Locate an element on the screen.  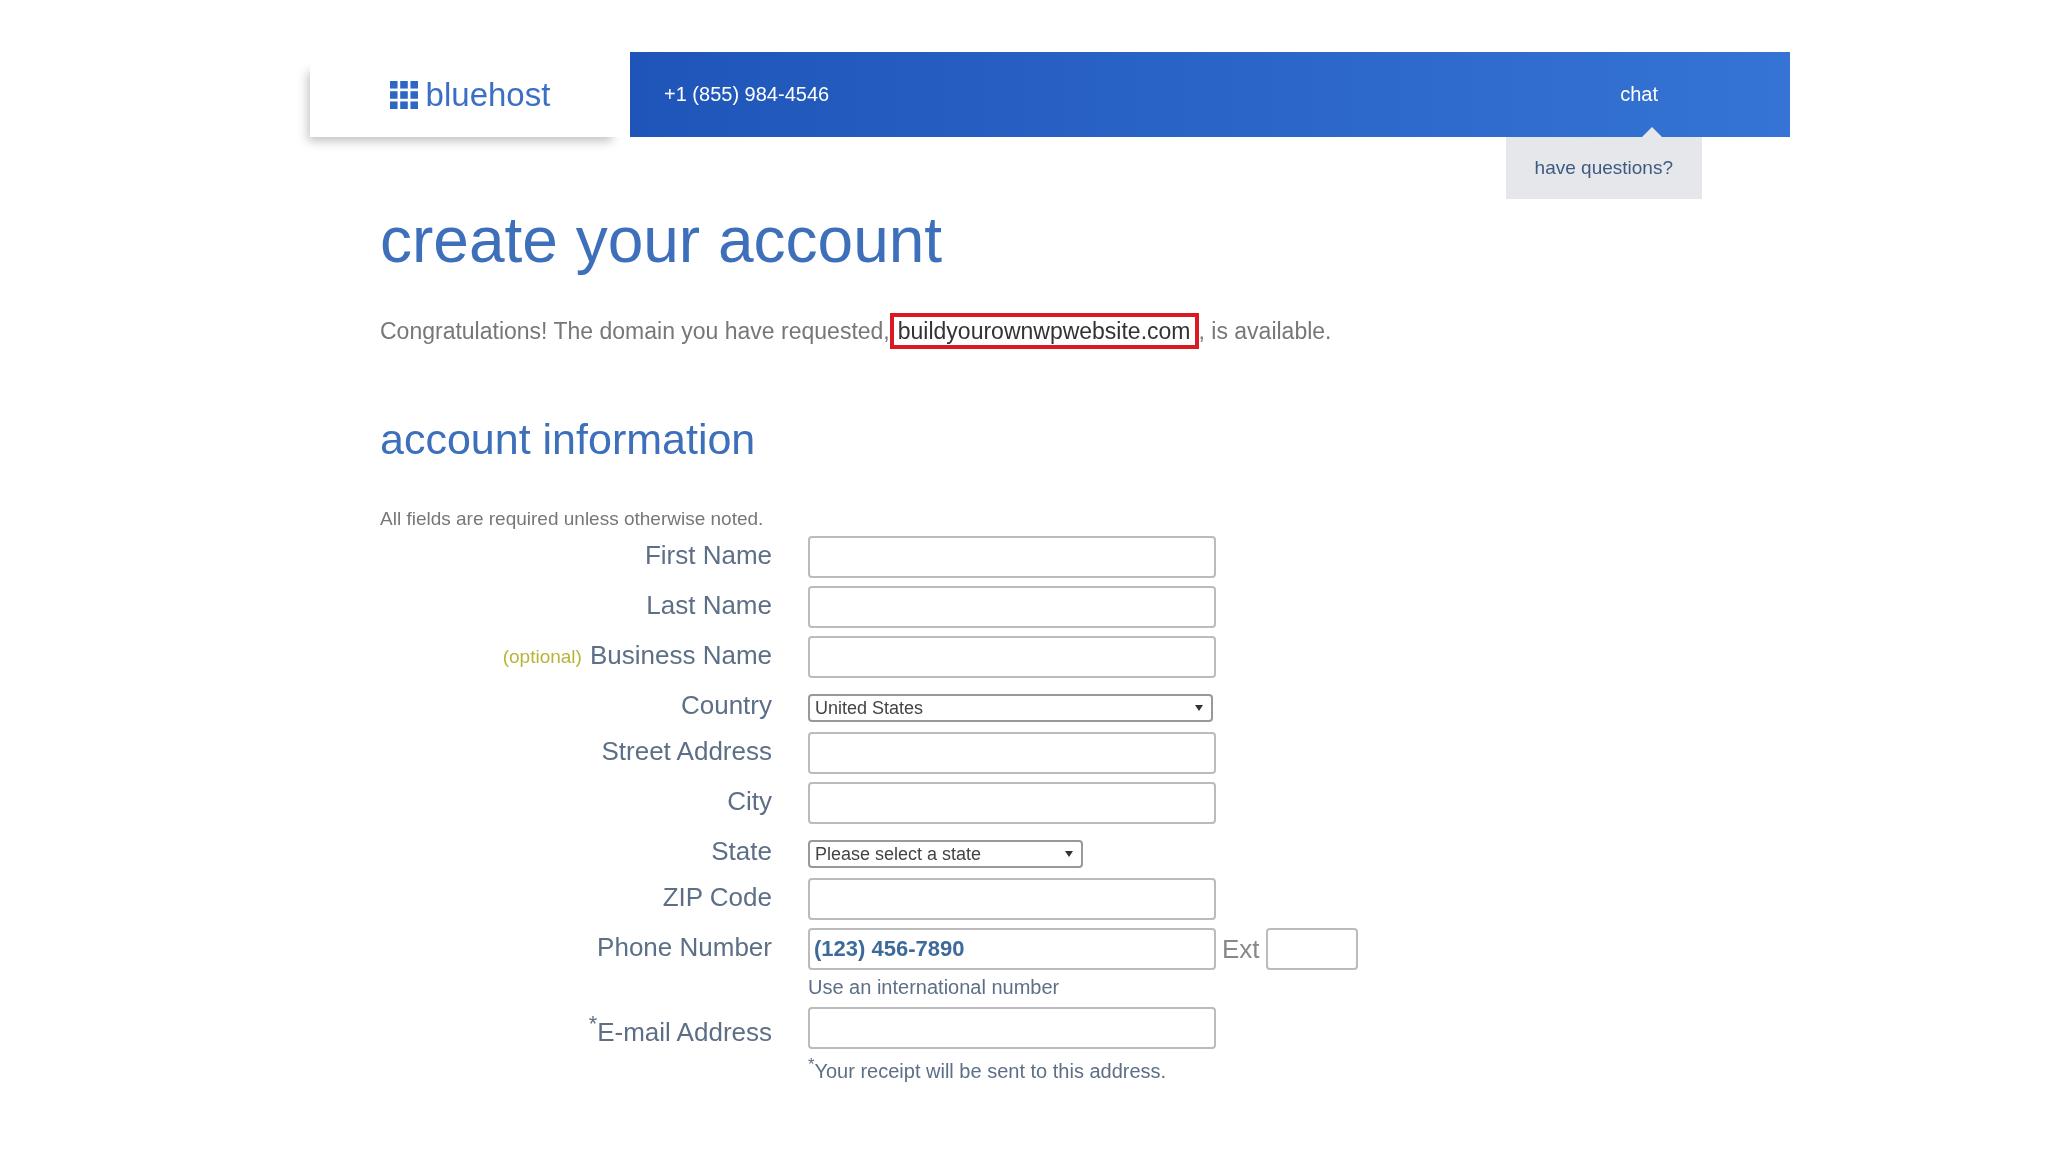
required-note: All fields are required unless otherwise noted. is located at coordinates (572, 519).